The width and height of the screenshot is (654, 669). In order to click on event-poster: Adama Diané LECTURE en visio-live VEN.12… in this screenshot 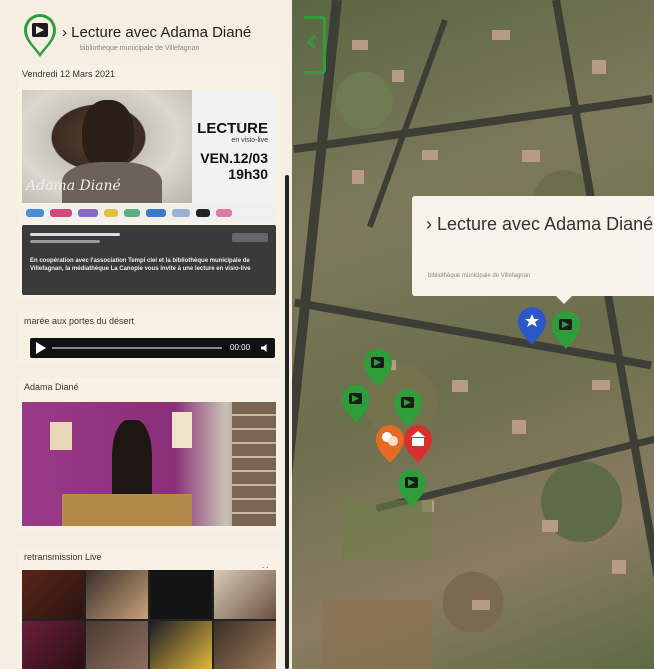, I will do `click(149, 146)`.